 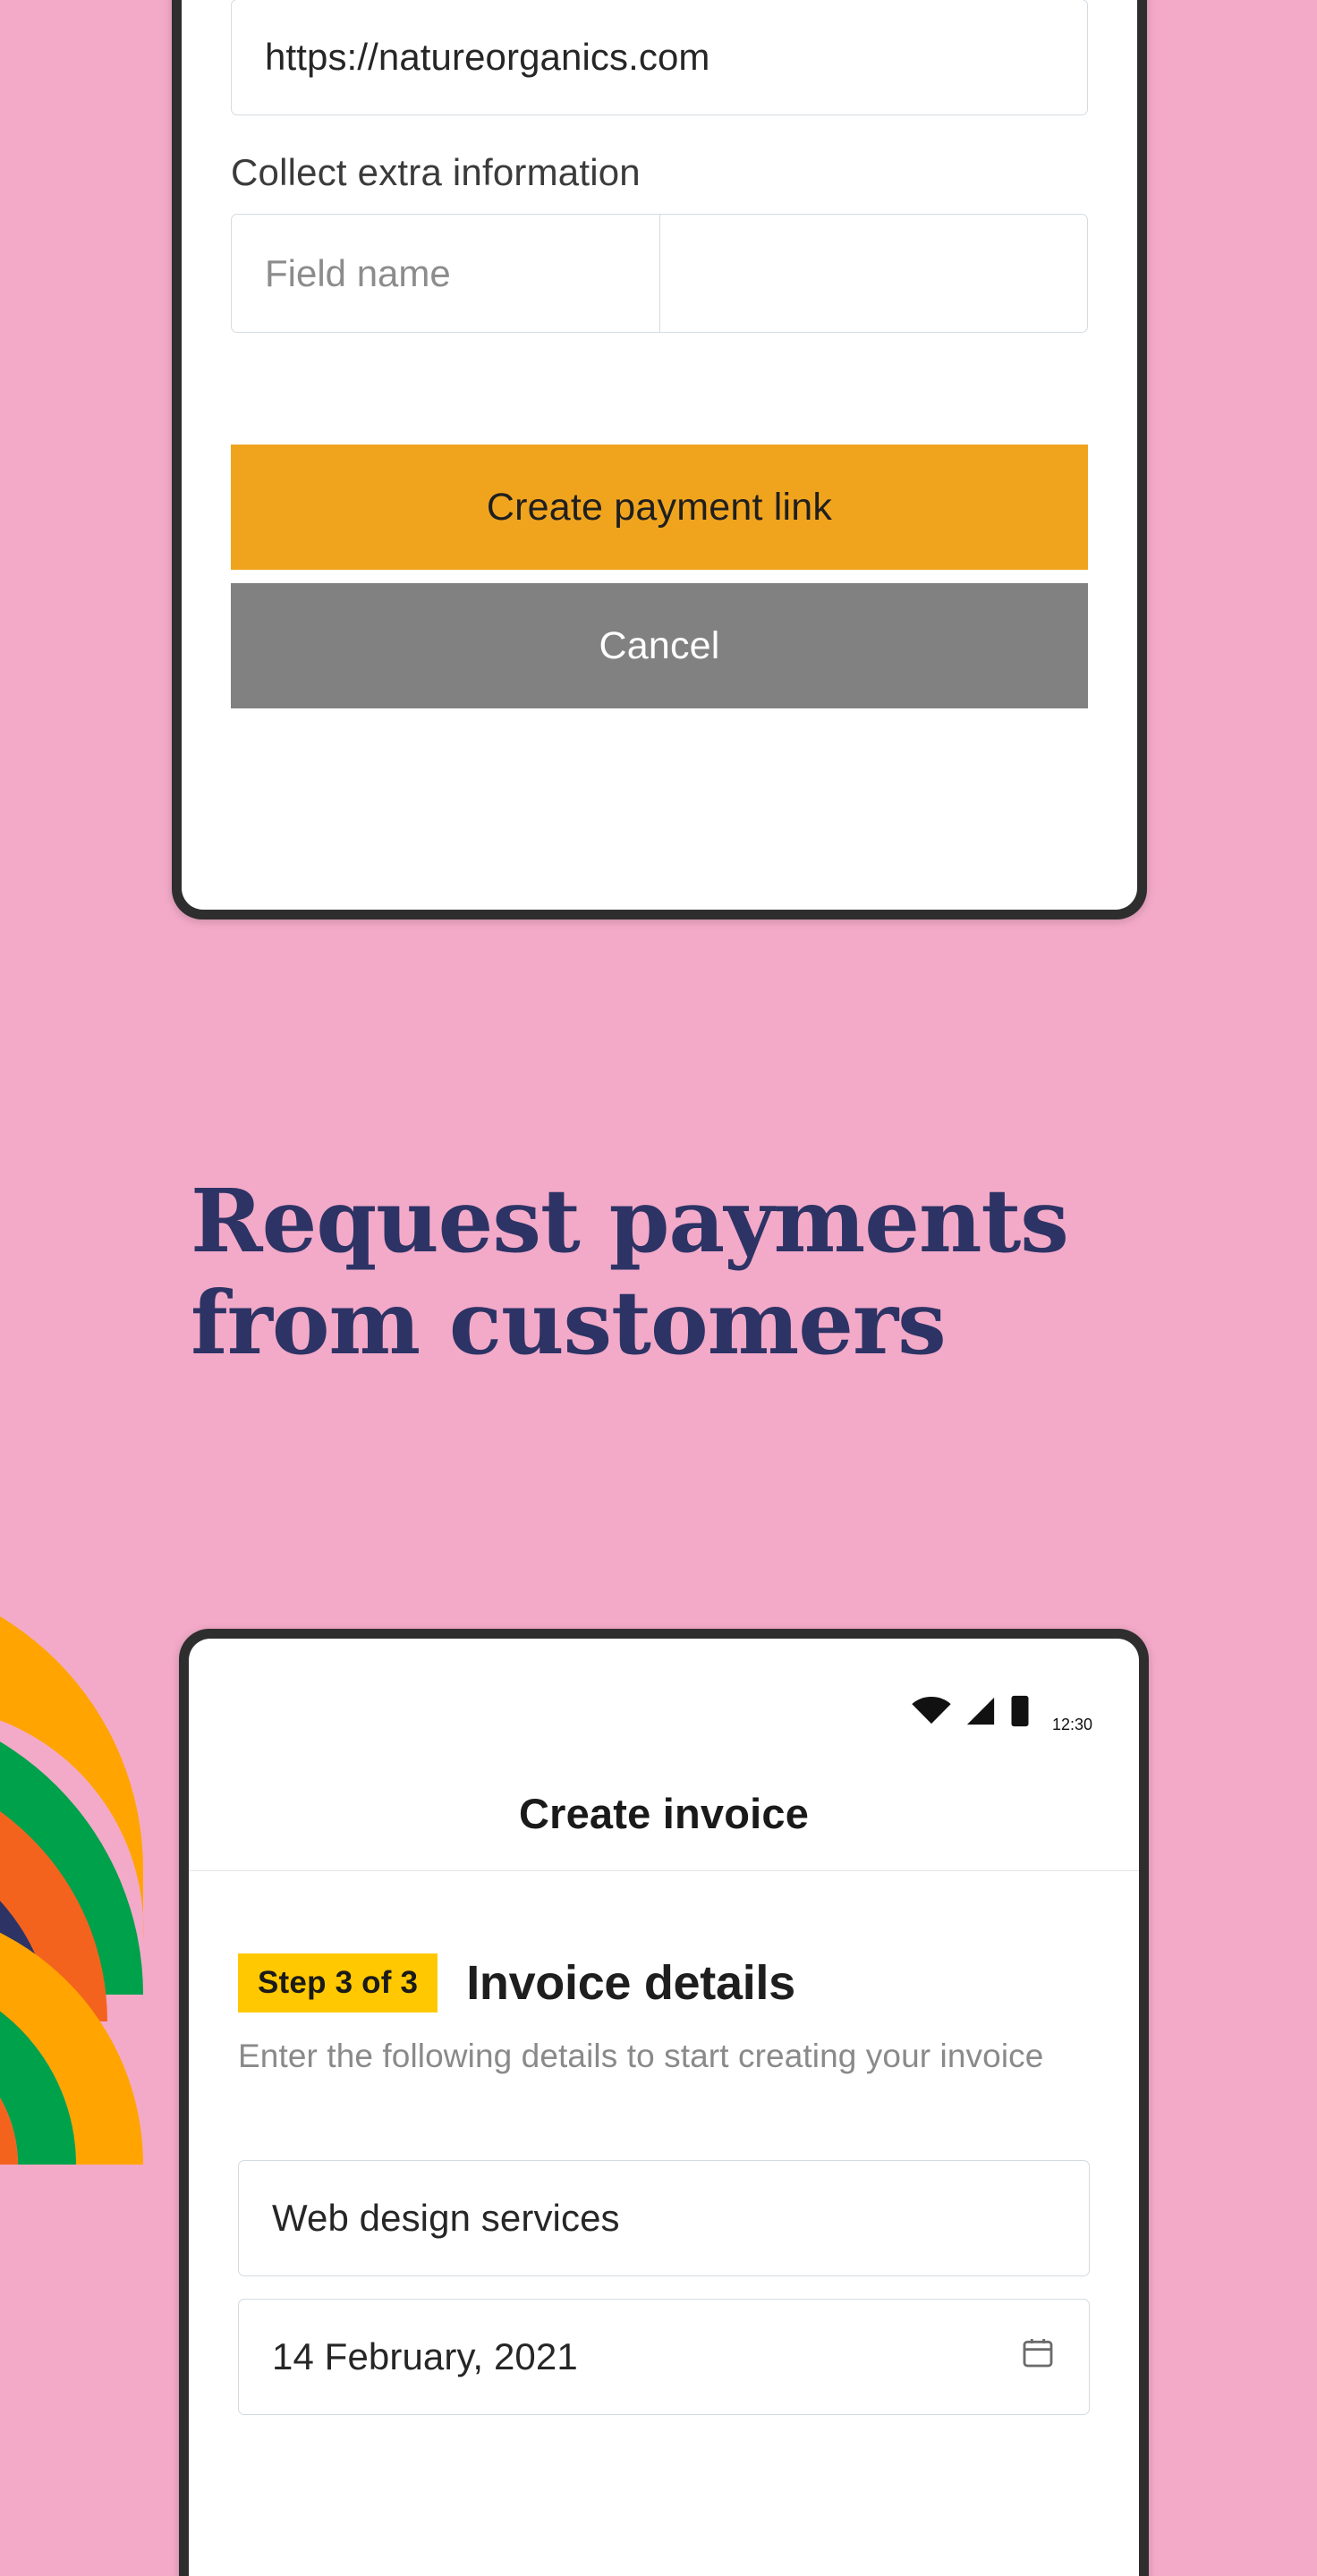 What do you see at coordinates (425, 2356) in the screenshot?
I see `invoice-date-value: 14 February, 2021` at bounding box center [425, 2356].